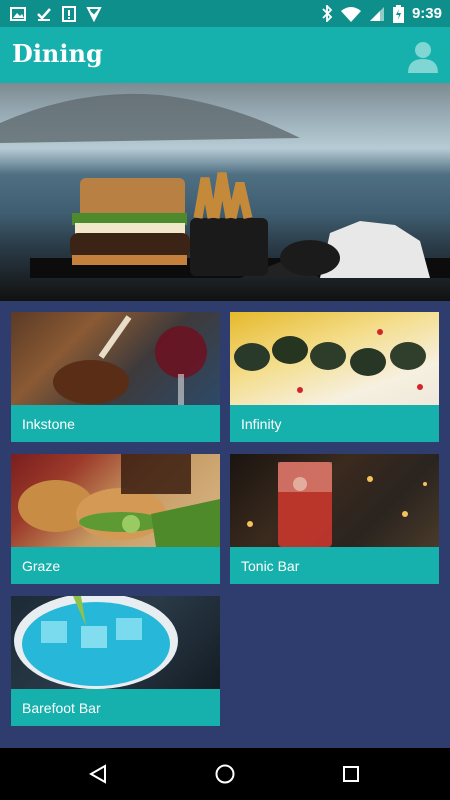 This screenshot has height=800, width=450. I want to click on venue-label: Inkstone, so click(48, 424).